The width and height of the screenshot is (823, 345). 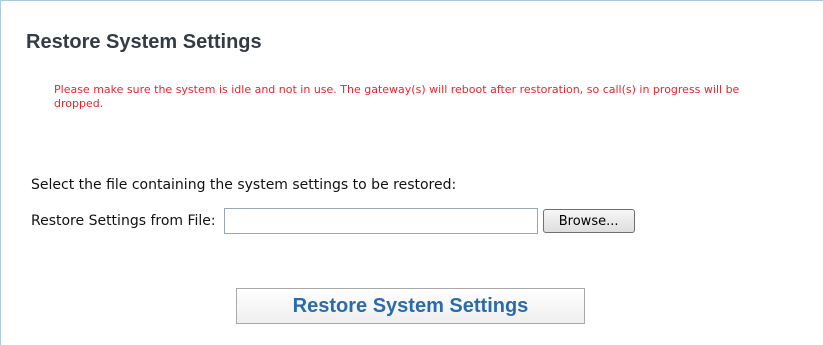 I want to click on restore-file-label: Restore Settings from File:, so click(x=123, y=221).